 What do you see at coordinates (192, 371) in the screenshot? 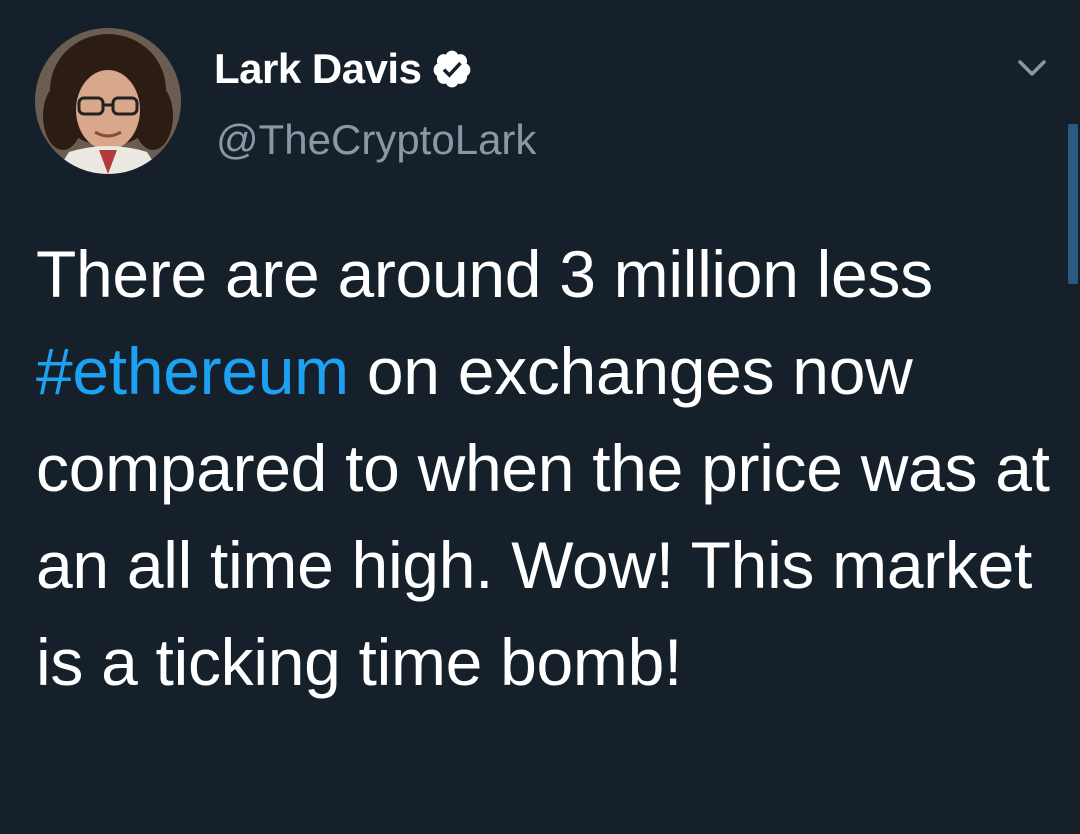
I see `hashtag-link: #ethereum` at bounding box center [192, 371].